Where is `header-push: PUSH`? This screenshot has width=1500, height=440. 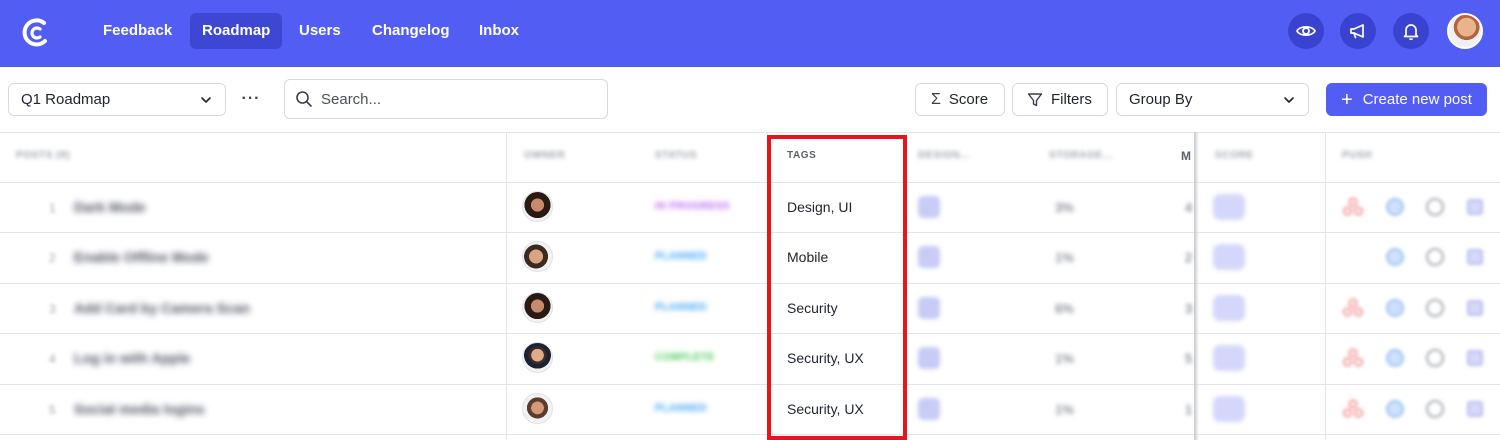
header-push: PUSH is located at coordinates (1357, 155).